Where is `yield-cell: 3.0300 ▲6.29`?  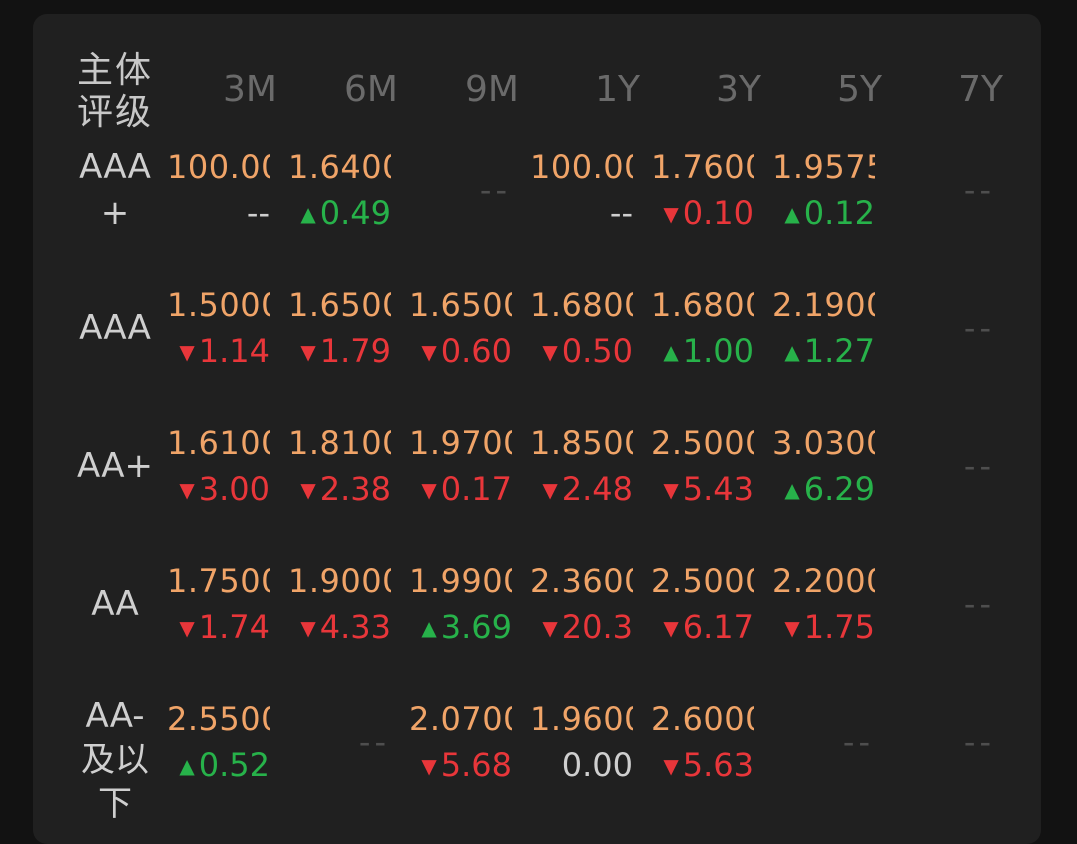 yield-cell: 3.0300 ▲6.29 is located at coordinates (827, 470).